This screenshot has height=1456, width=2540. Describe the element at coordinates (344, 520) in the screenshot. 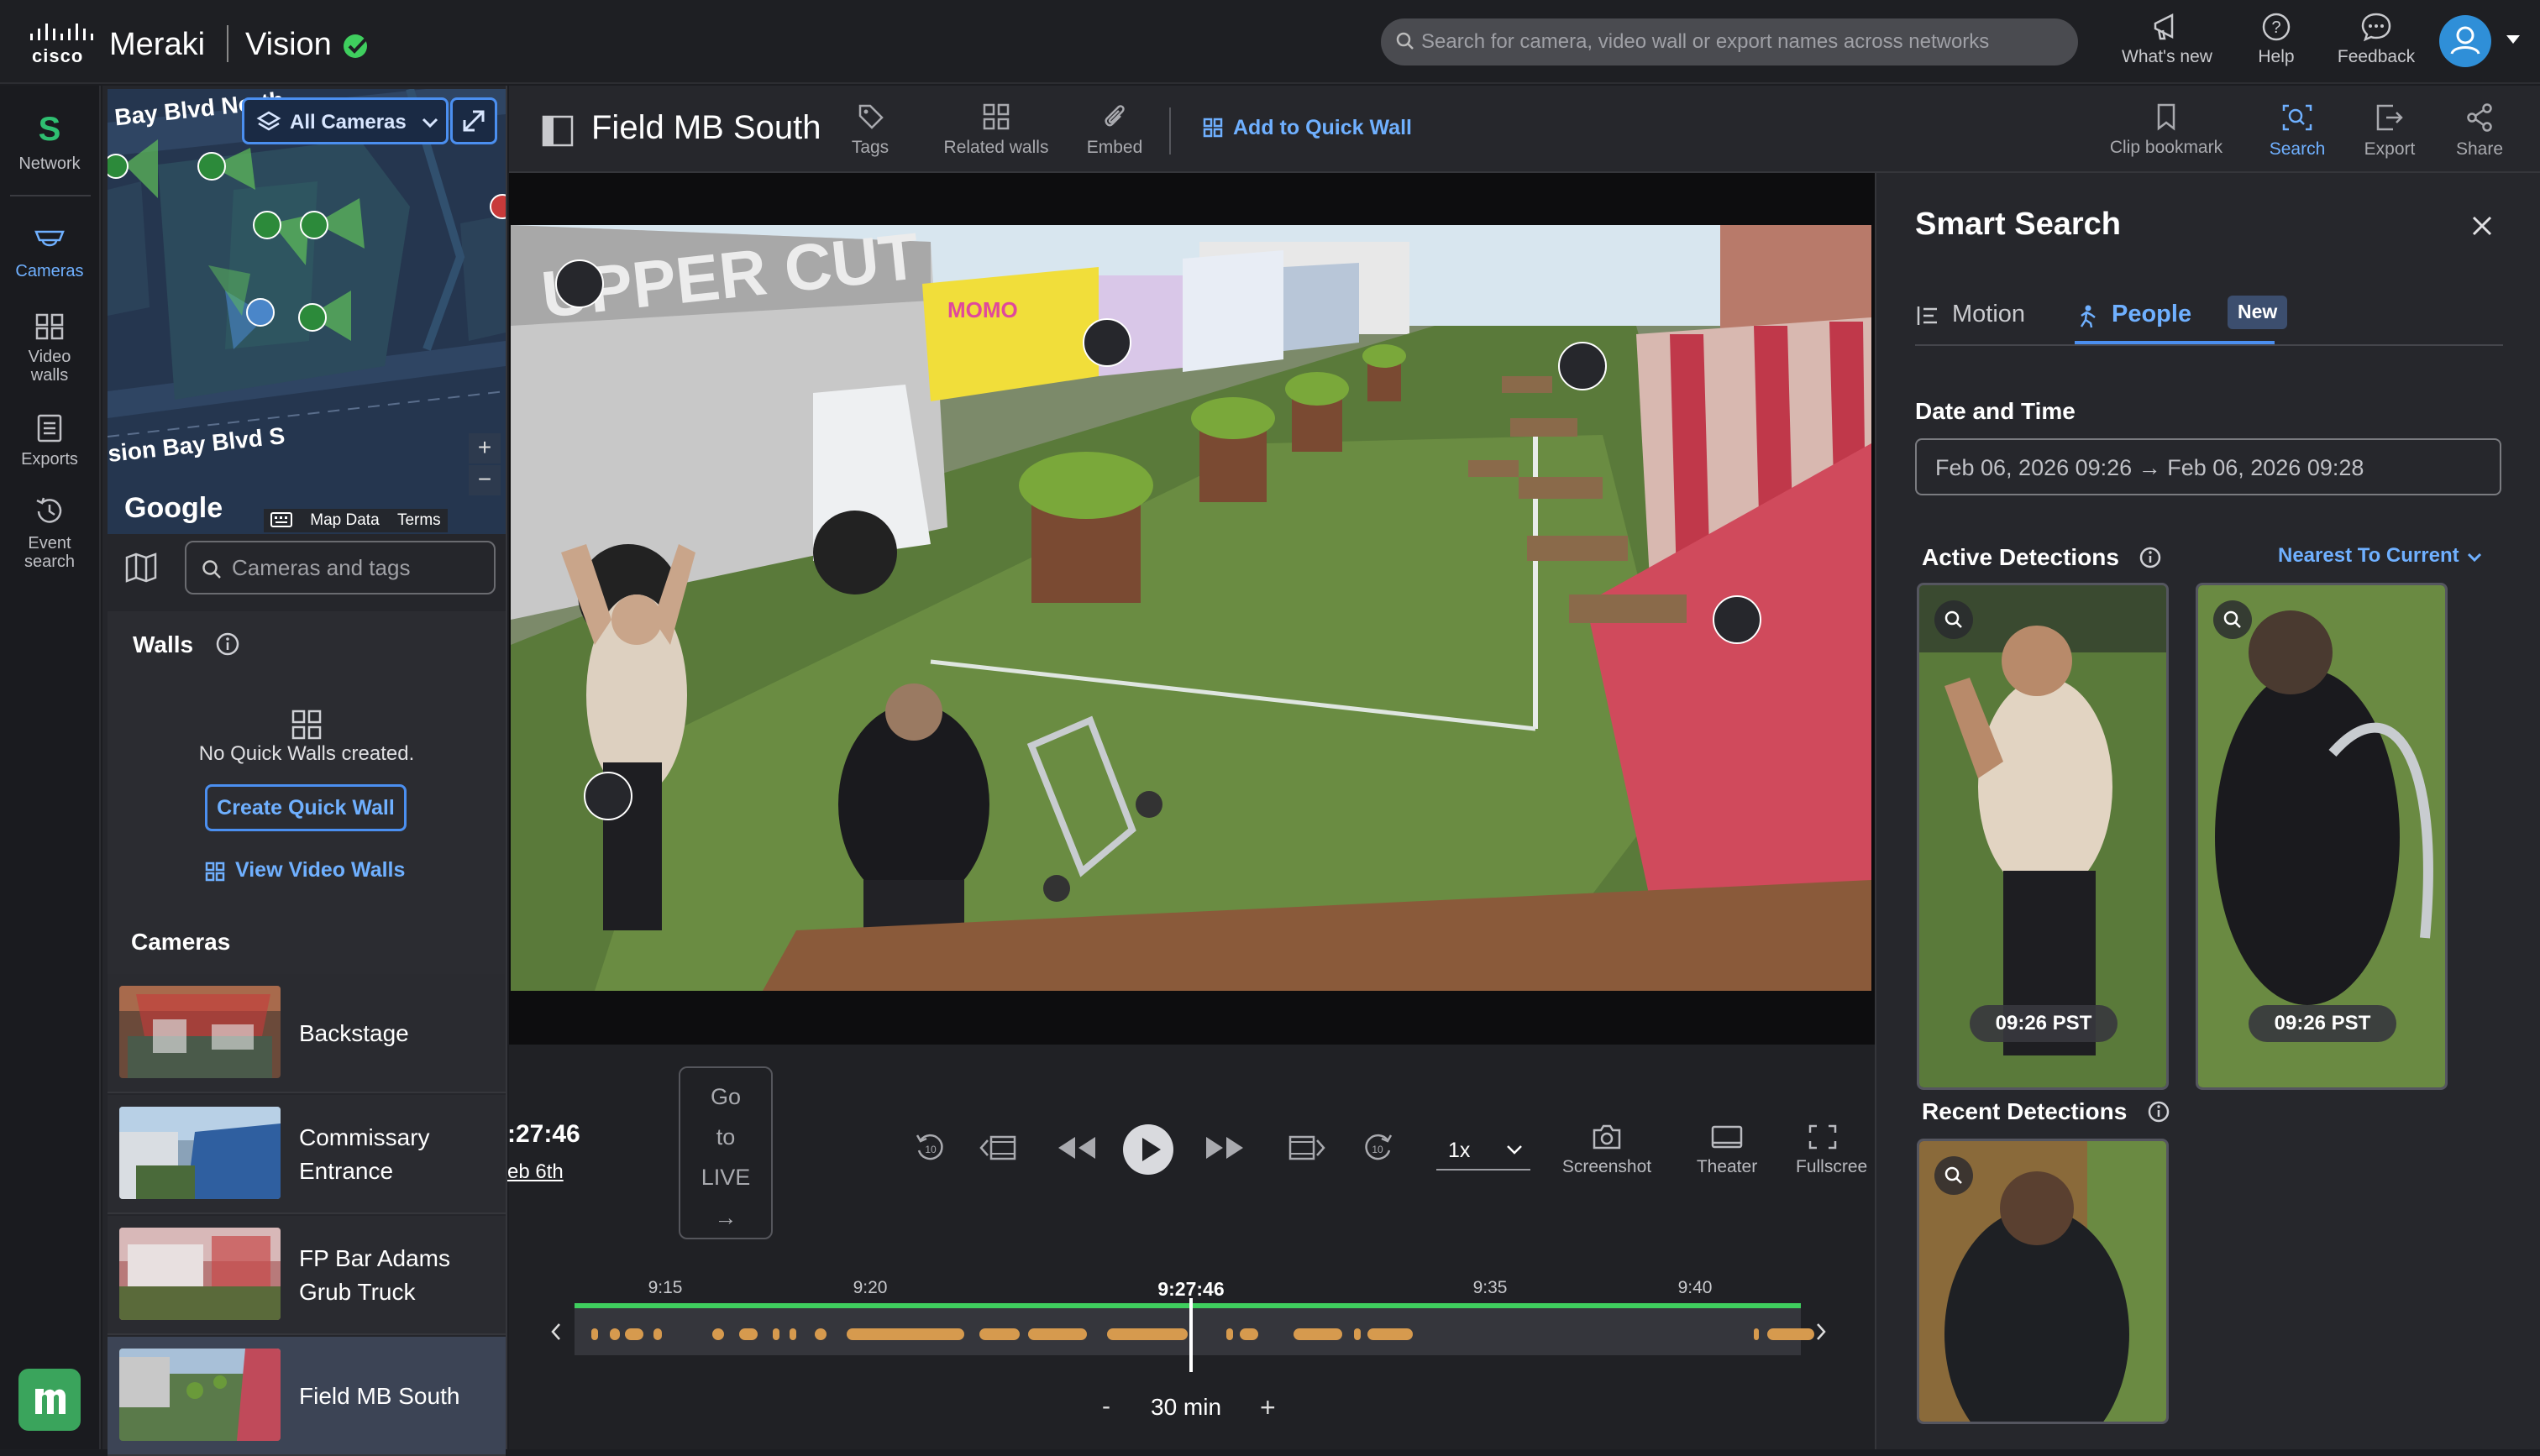

I see `map-data-link: Map Data` at that location.